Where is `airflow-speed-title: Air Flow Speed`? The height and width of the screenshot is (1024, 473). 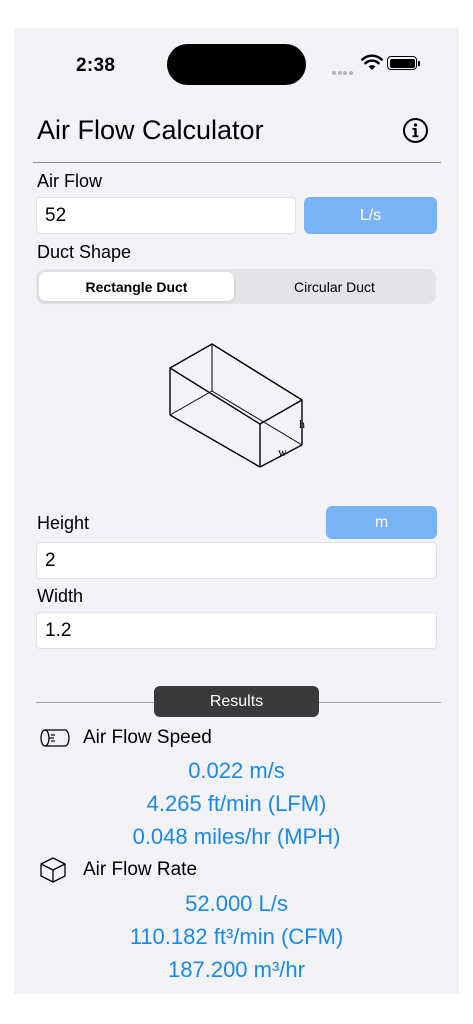 airflow-speed-title: Air Flow Speed is located at coordinates (147, 737).